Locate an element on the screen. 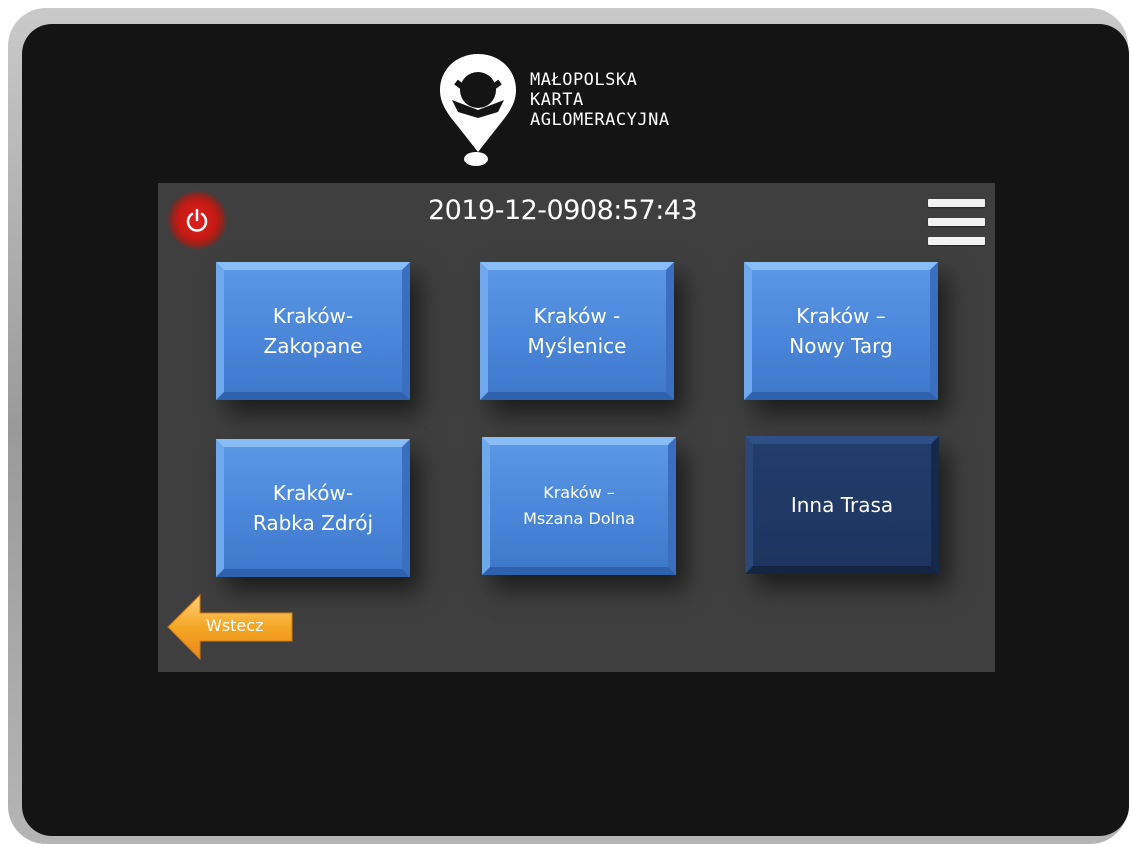  route-button-krakow-rabka-zdroj: Kraków- Rabka Zdrój is located at coordinates (313, 508).